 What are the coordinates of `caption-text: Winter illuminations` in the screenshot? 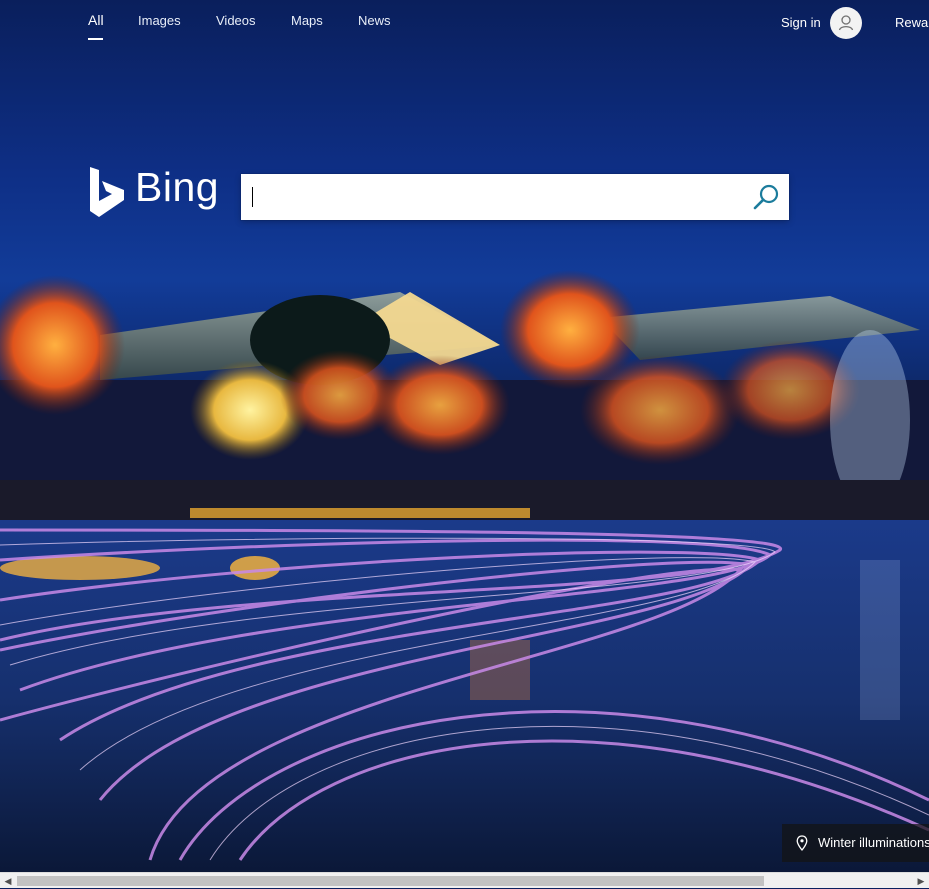 It's located at (873, 842).